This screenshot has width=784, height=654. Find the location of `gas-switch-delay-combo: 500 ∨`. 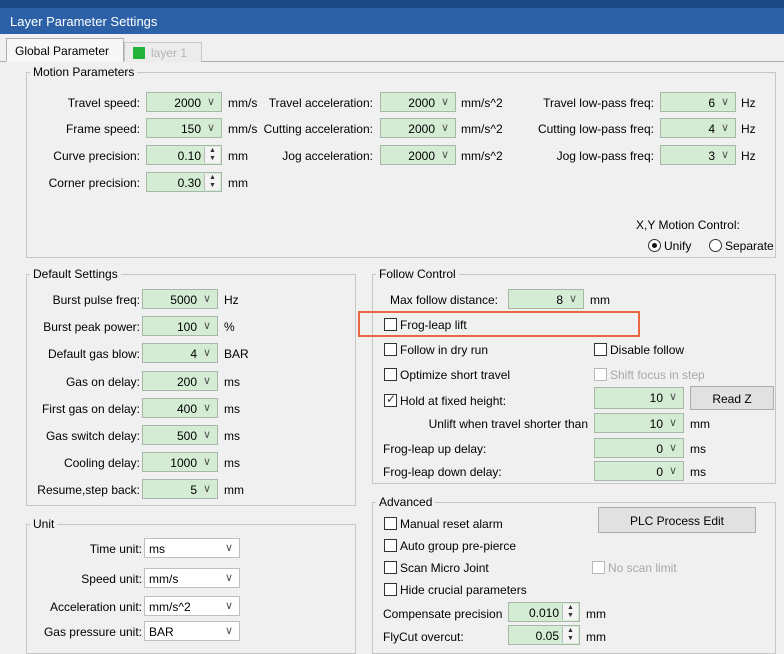

gas-switch-delay-combo: 500 ∨ is located at coordinates (180, 435).